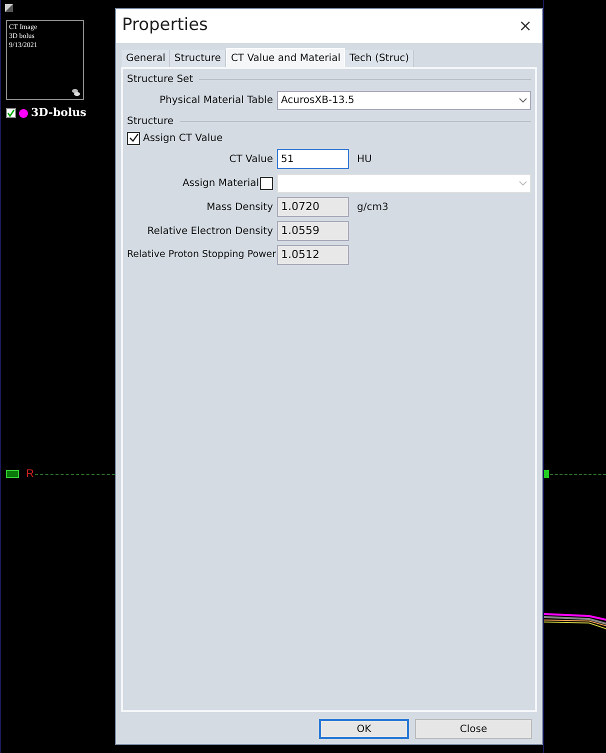 Image resolution: width=606 pixels, height=753 pixels. Describe the element at coordinates (364, 729) in the screenshot. I see `dialog-button: OK` at that location.